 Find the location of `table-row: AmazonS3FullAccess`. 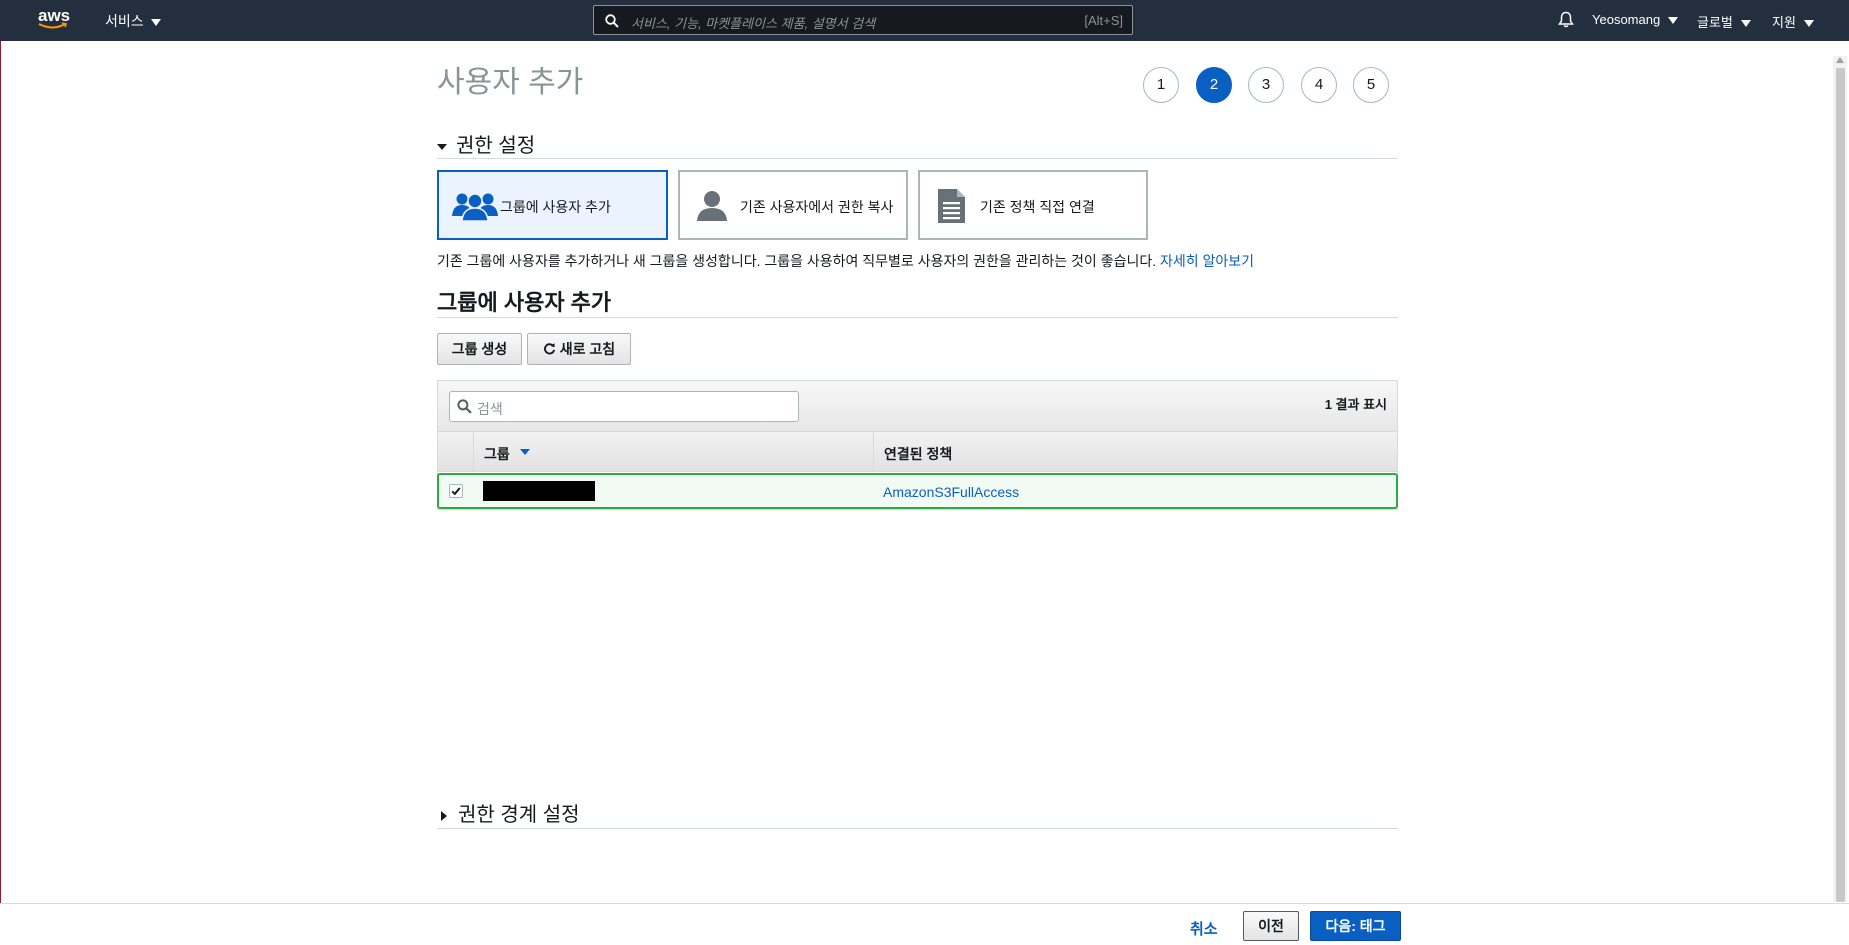

table-row: AmazonS3FullAccess is located at coordinates (917, 491).